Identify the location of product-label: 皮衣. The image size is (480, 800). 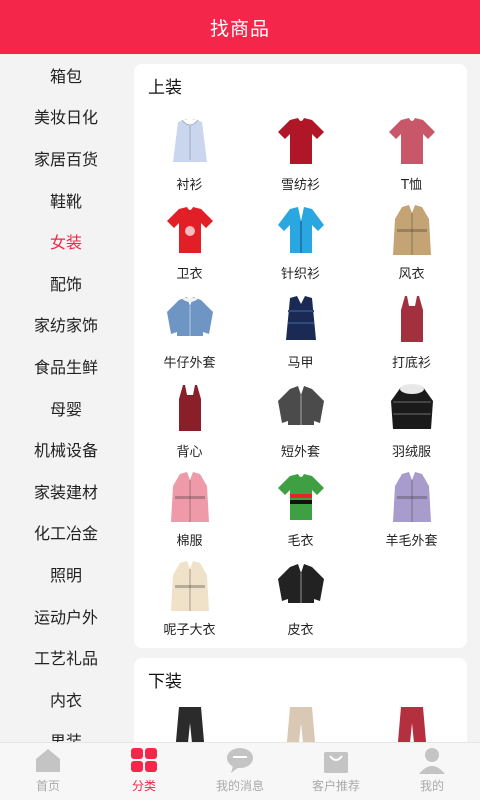
(300, 630).